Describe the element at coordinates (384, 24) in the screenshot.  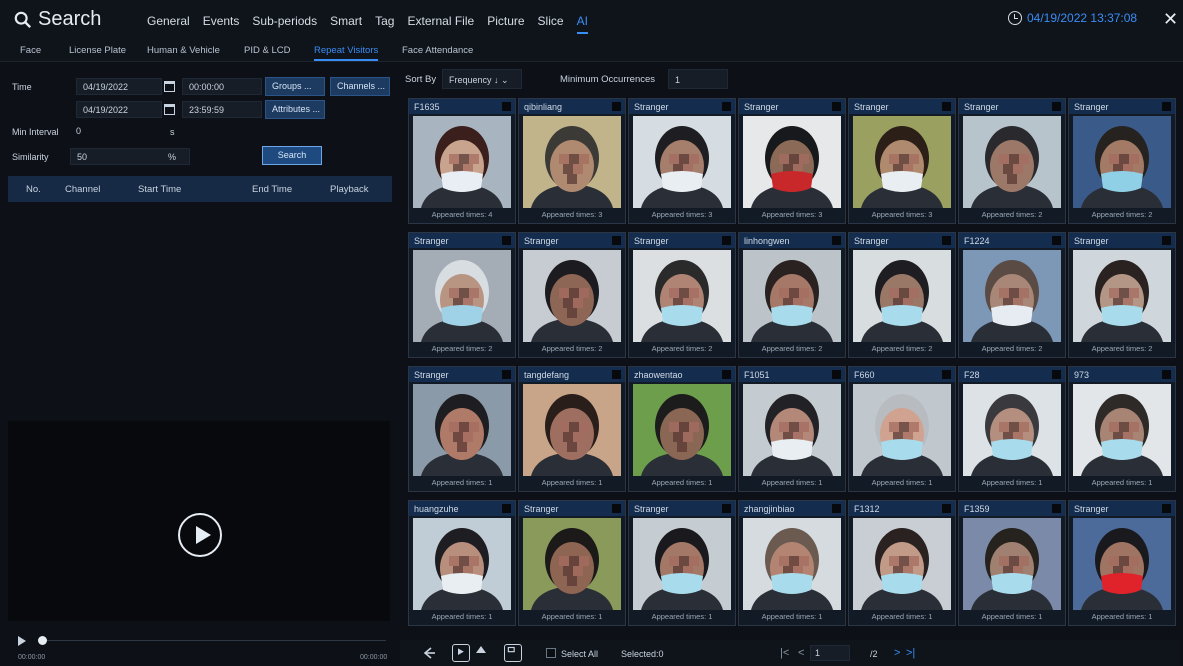
I see `tab-tag: Tag` at that location.